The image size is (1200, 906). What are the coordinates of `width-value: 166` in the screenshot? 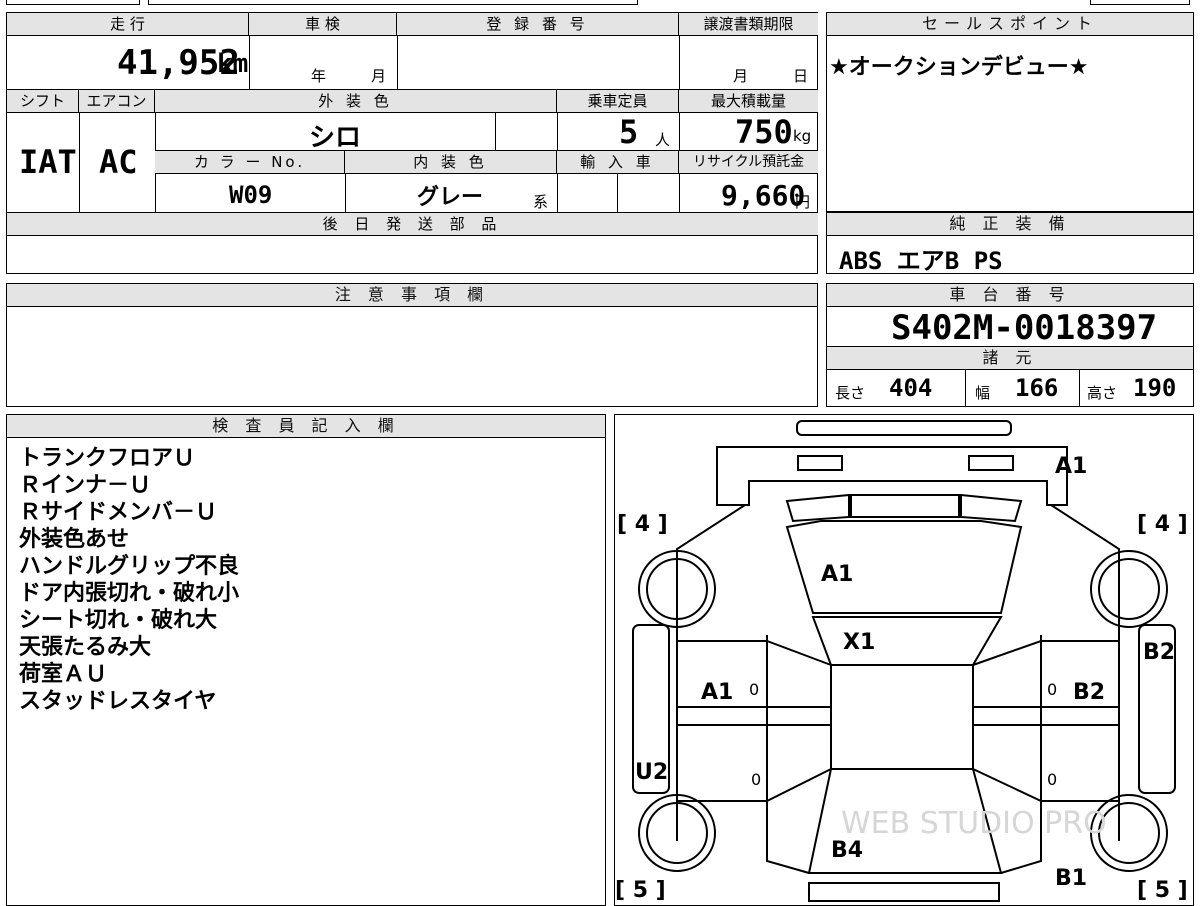 It's located at (1037, 388).